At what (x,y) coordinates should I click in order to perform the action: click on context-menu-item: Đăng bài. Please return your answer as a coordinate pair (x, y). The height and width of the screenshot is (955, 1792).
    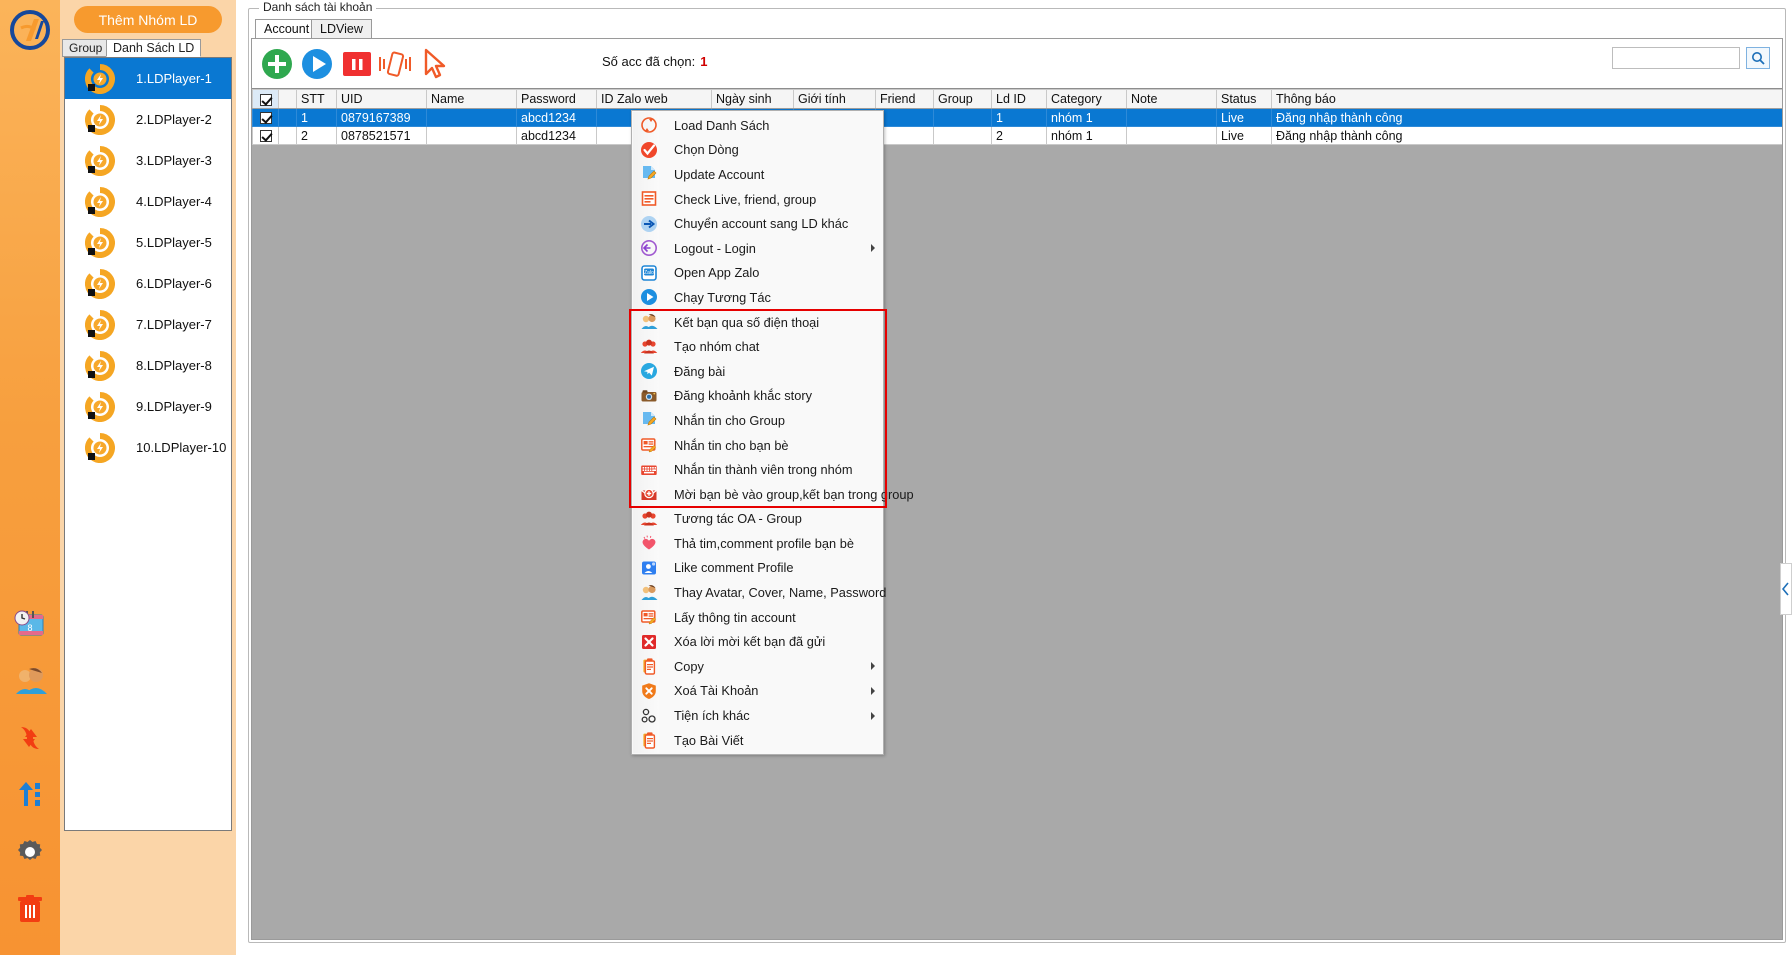
    Looking at the image, I should click on (757, 371).